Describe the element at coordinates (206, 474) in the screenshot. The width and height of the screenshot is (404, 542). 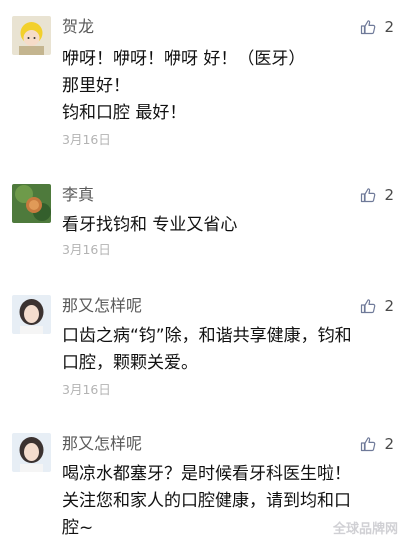
I see `comment-line: 喝凉水都塞牙？是时候看牙科医生啦！` at that location.